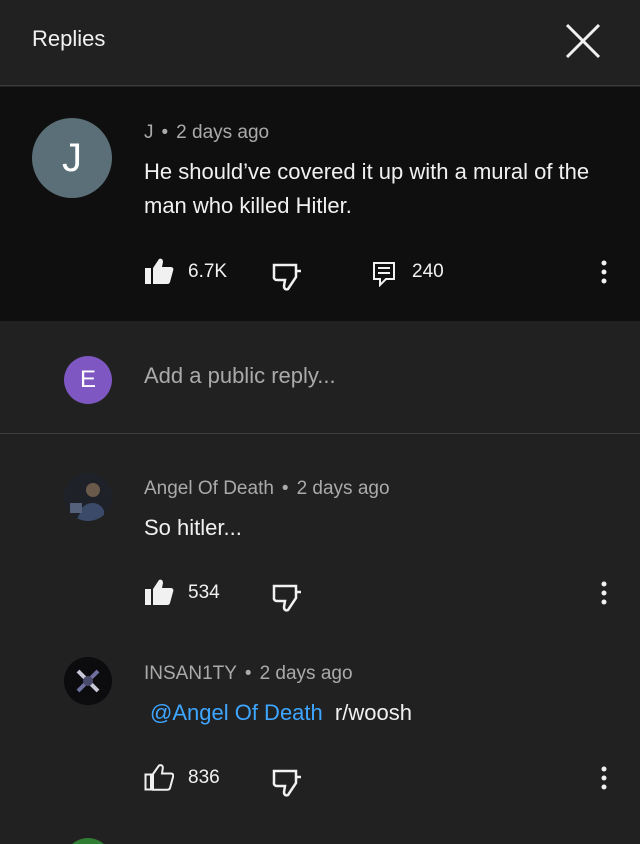 The image size is (640, 844). I want to click on thumbs-up-outline-icon, so click(159, 777).